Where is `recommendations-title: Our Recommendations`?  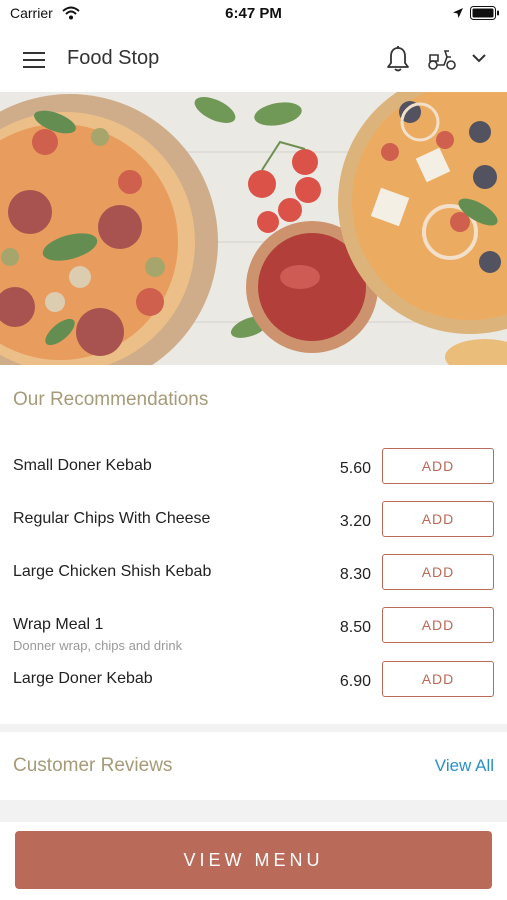 recommendations-title: Our Recommendations is located at coordinates (111, 399).